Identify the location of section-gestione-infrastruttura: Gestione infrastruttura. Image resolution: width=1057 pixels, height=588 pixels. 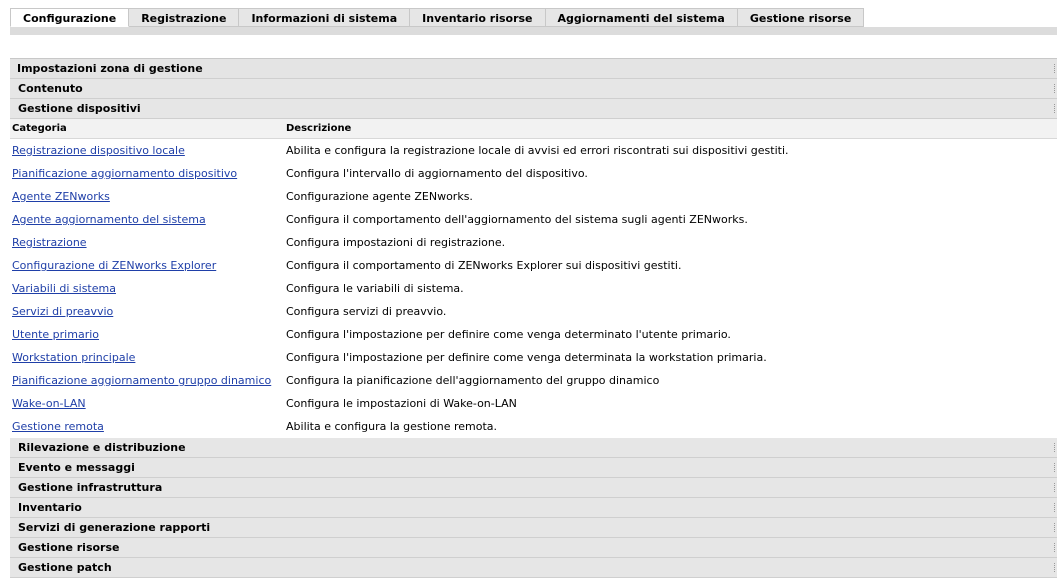
(533, 488).